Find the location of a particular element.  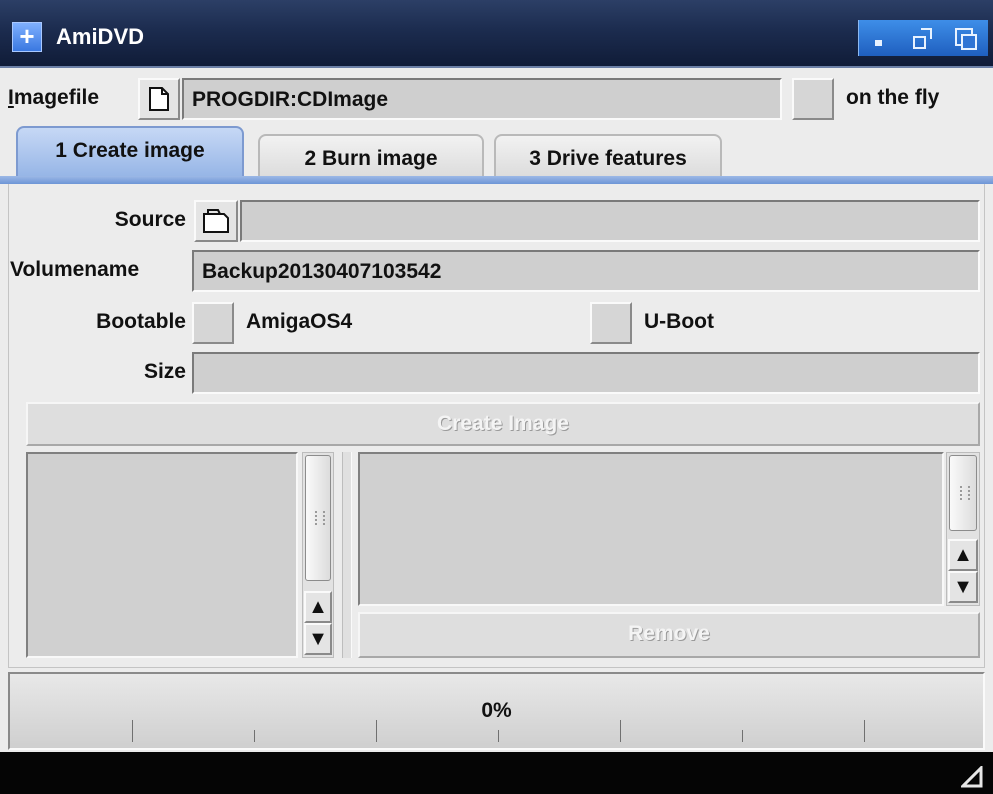

right-scroll-knob is located at coordinates (963, 493).